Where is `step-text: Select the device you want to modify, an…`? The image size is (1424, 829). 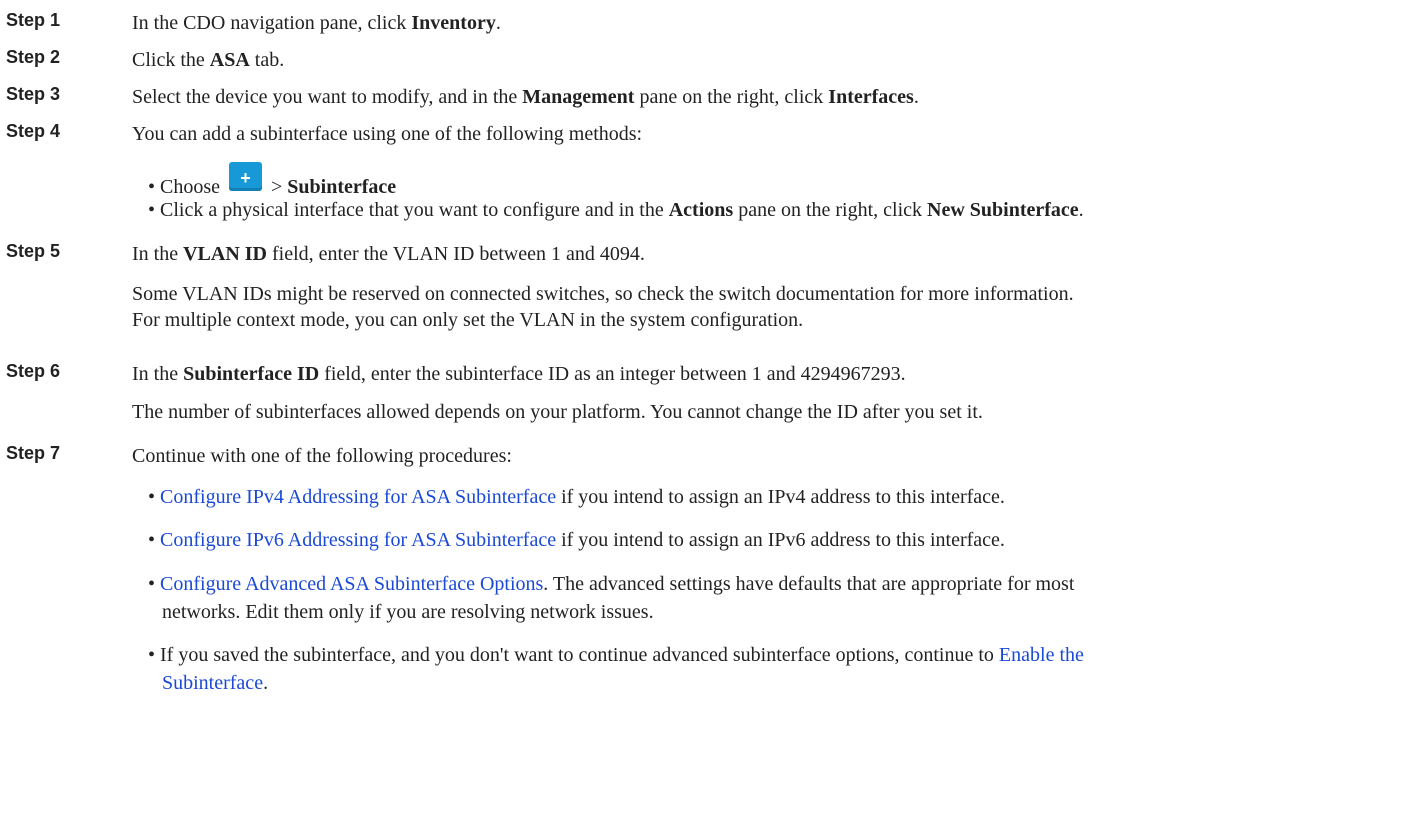
step-text: Select the device you want to modify, an… is located at coordinates (525, 97).